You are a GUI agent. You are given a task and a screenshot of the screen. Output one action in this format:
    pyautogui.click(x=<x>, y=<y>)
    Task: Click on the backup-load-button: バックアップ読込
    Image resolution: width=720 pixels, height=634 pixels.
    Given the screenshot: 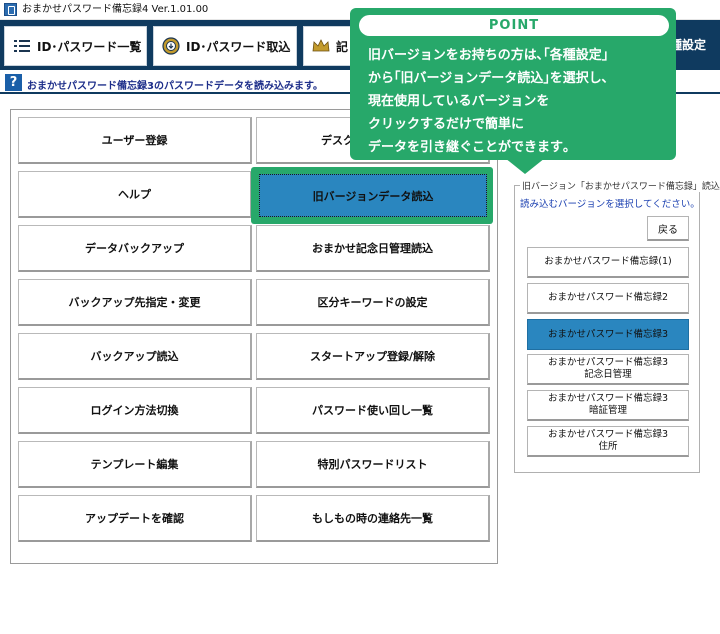 What is the action you would take?
    pyautogui.click(x=135, y=356)
    